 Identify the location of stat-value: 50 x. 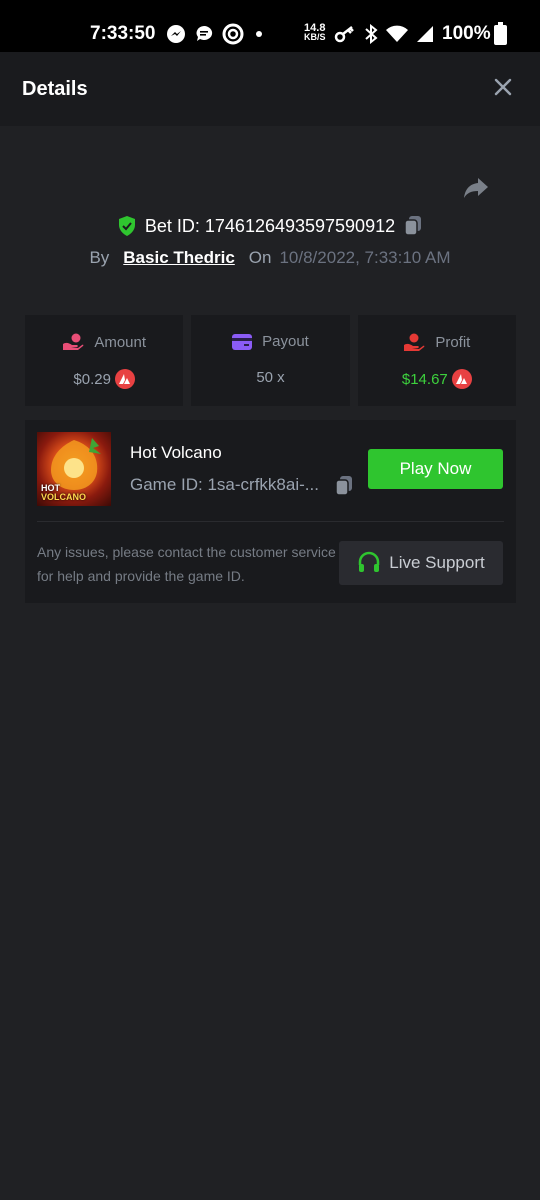
(270, 377).